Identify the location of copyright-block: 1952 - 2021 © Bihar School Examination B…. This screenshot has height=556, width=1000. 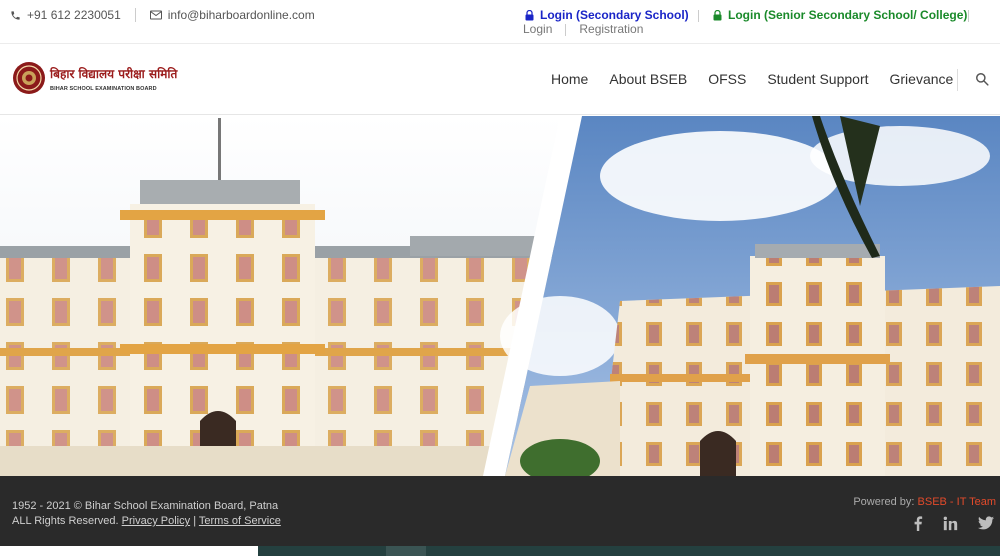
(146, 514).